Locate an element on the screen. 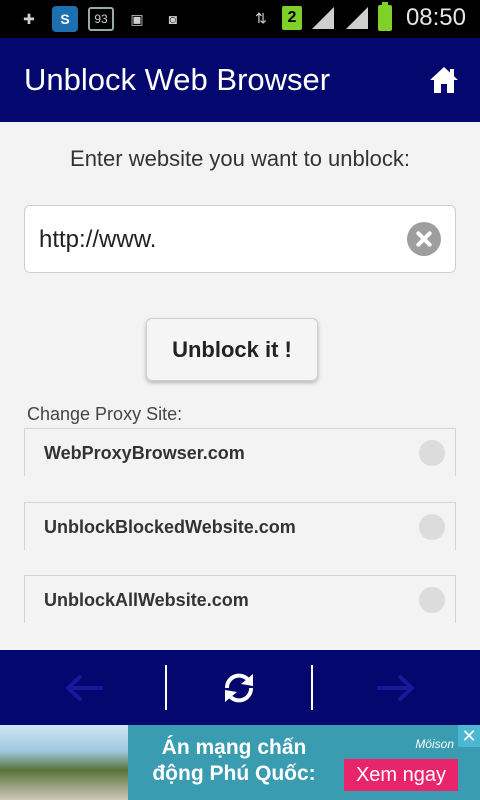  clear-icon is located at coordinates (424, 239).